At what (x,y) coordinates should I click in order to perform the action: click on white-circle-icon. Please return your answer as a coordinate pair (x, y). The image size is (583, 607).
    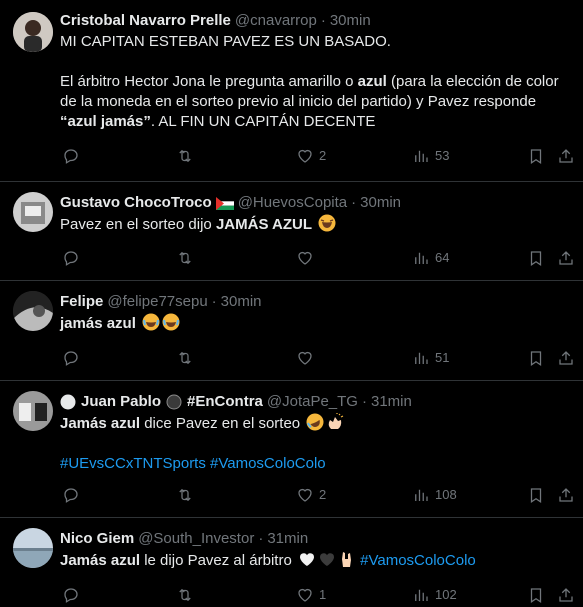
    Looking at the image, I should click on (68, 402).